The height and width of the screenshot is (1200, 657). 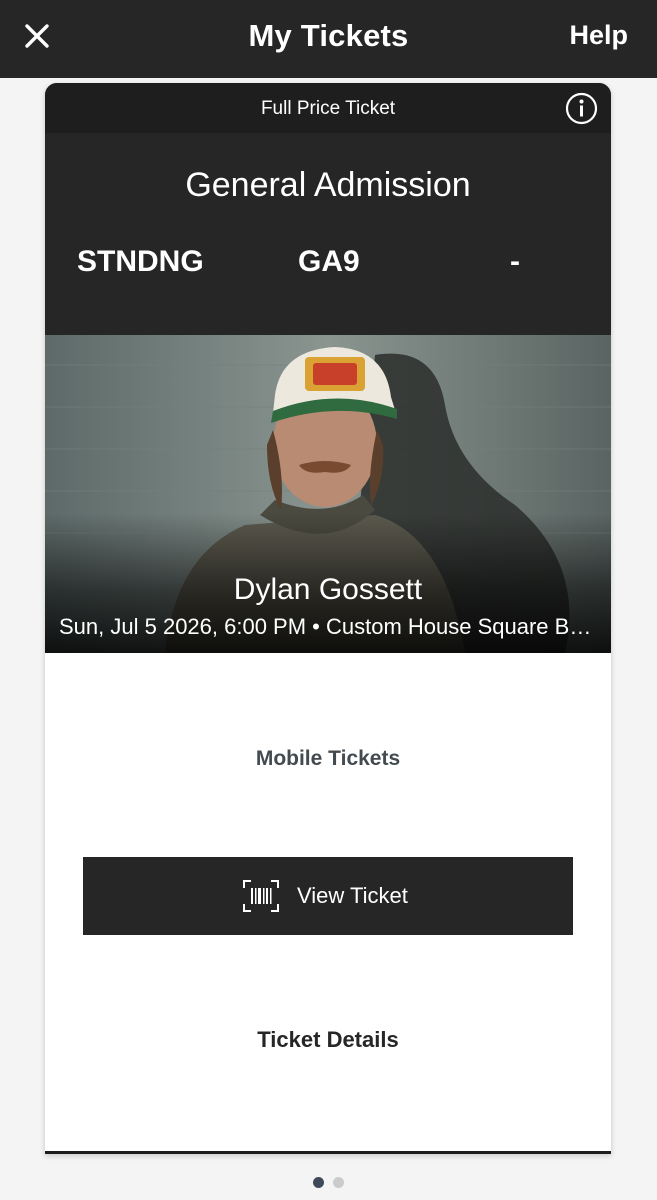 What do you see at coordinates (352, 895) in the screenshot?
I see `view-ticket-label: View Ticket` at bounding box center [352, 895].